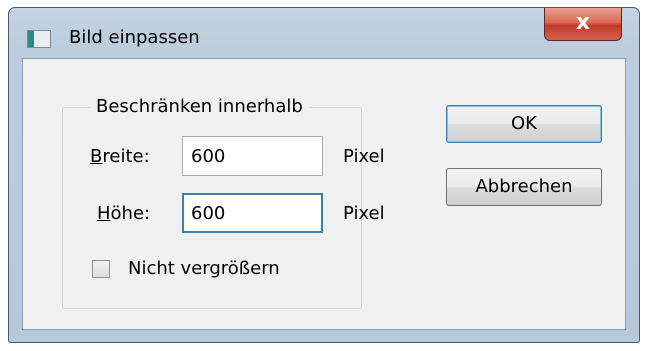 The height and width of the screenshot is (351, 650). What do you see at coordinates (96, 156) in the screenshot?
I see `width-label-mnemonic: B` at bounding box center [96, 156].